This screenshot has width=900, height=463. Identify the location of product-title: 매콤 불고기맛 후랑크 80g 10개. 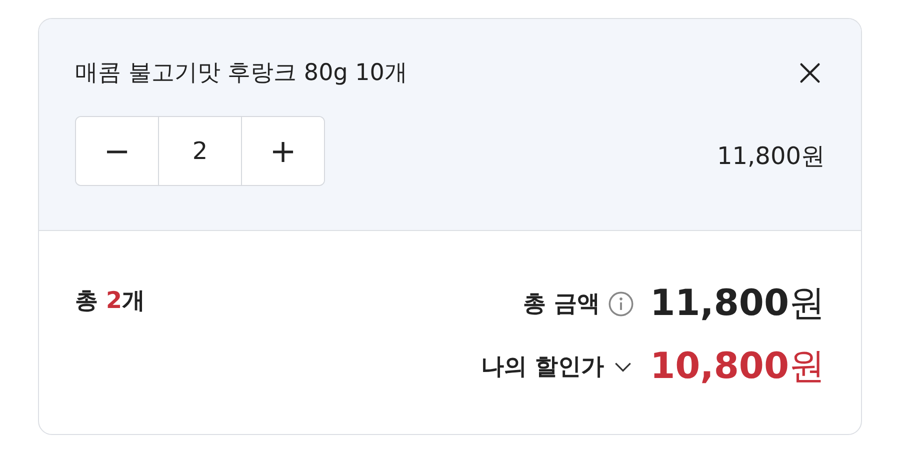
(241, 73).